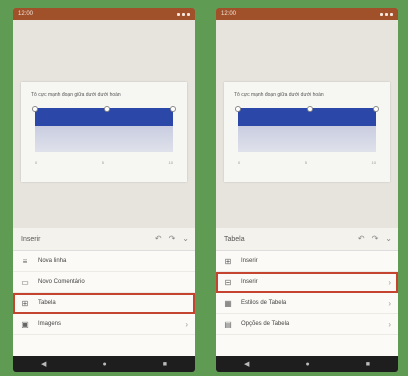 This screenshot has height=376, width=408. Describe the element at coordinates (264, 303) in the screenshot. I see `menu-item-label: Estilos de Tabela` at that location.